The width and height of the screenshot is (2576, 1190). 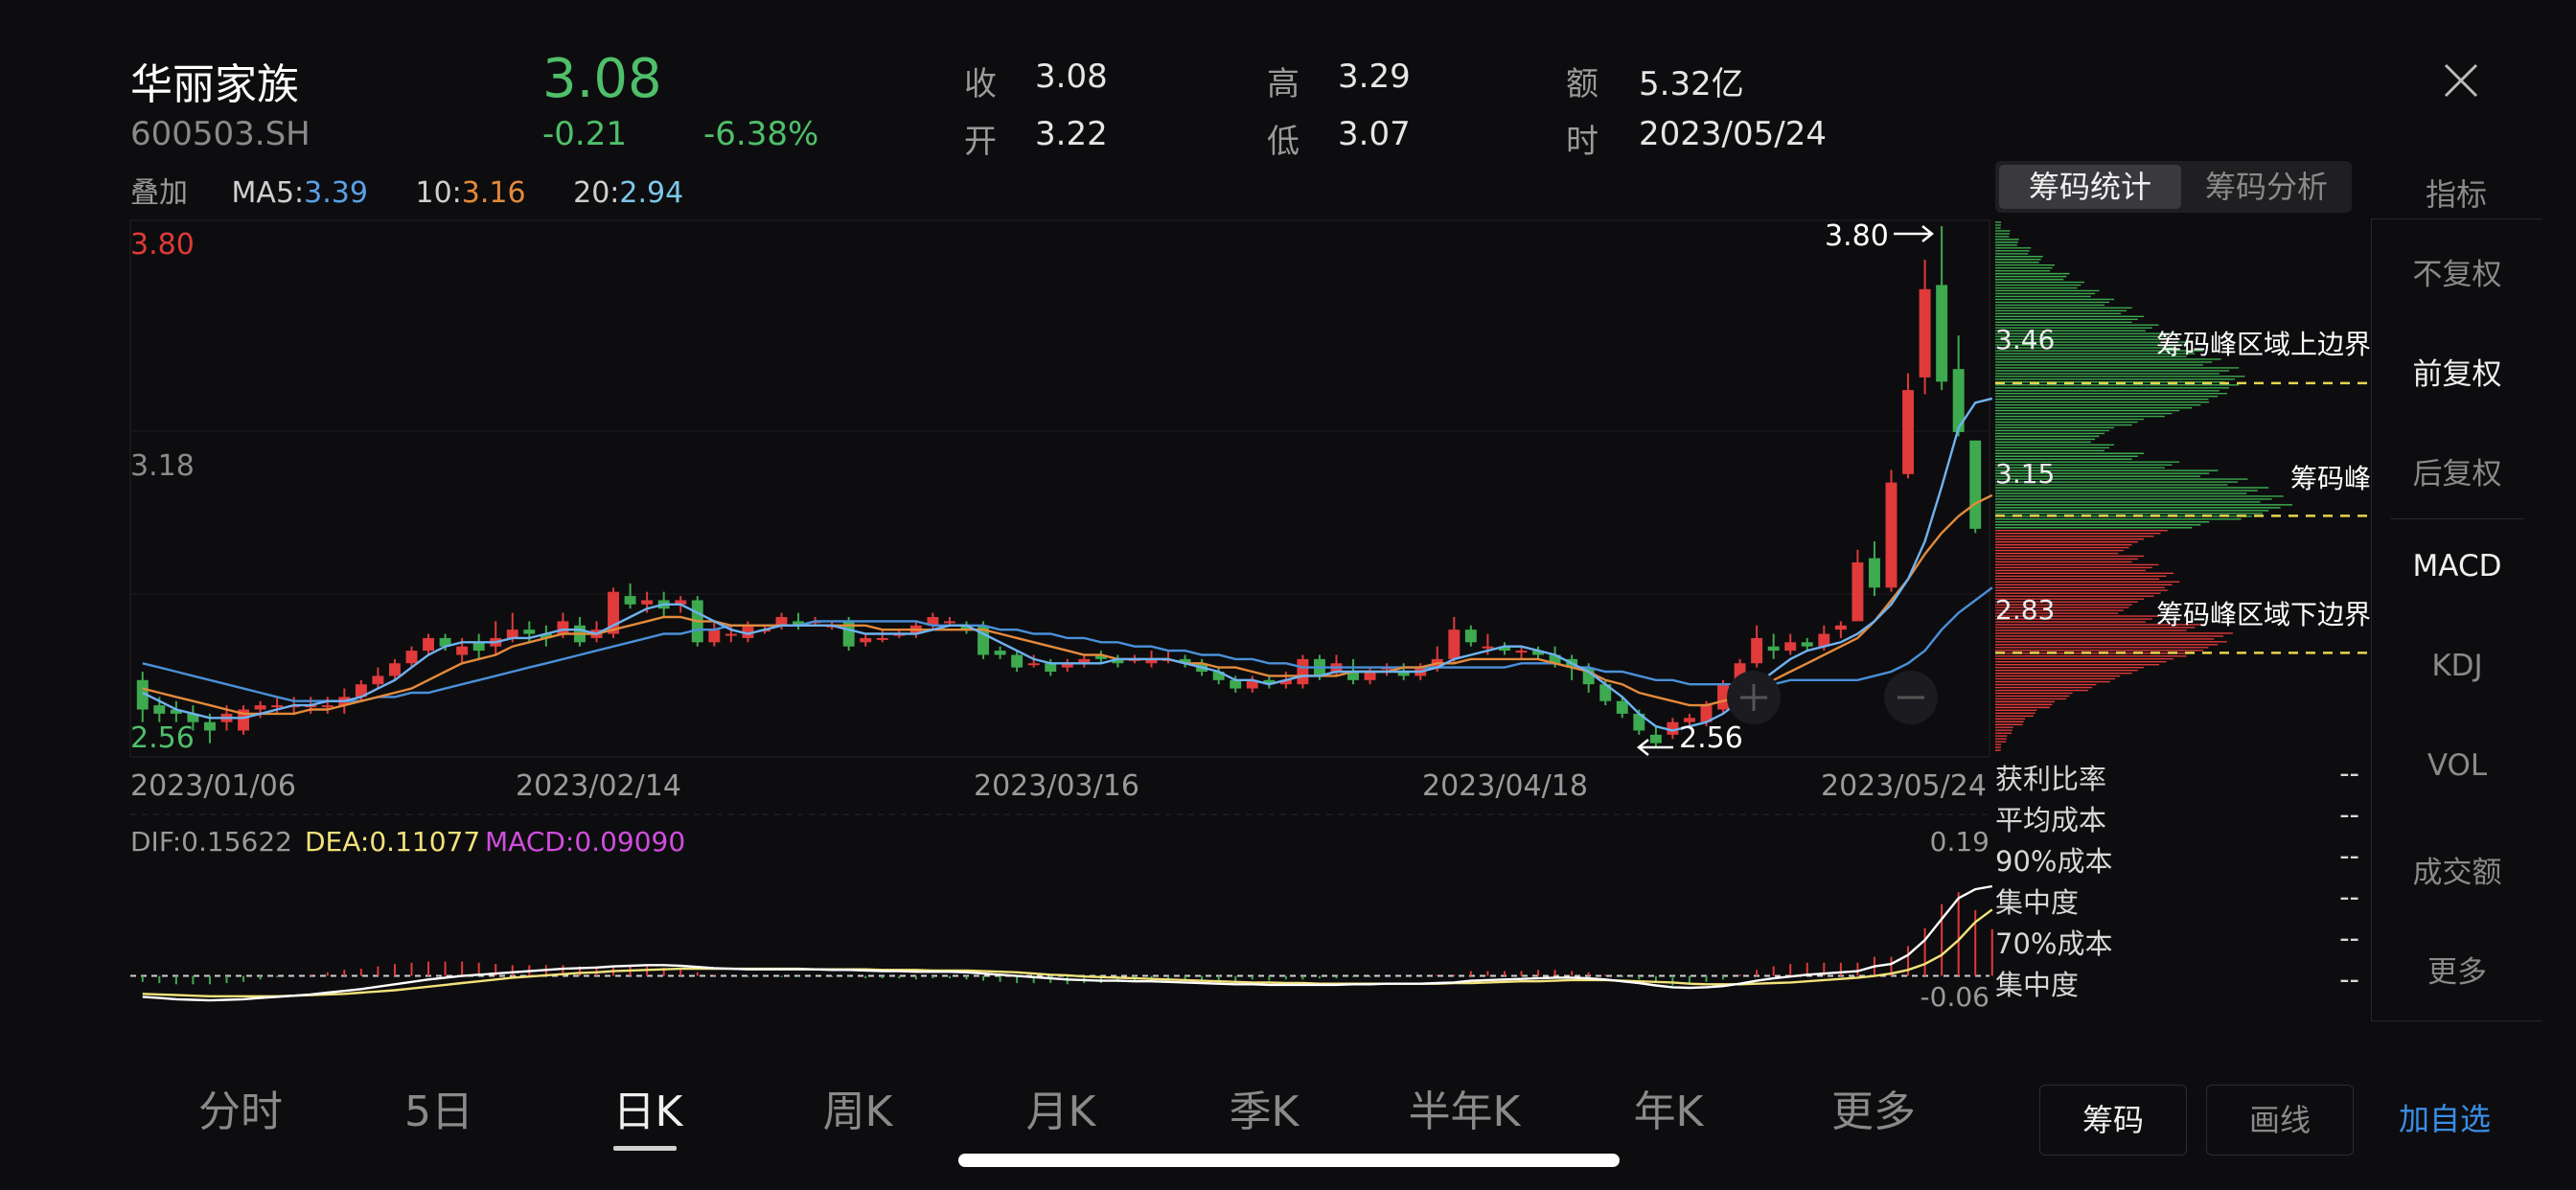 What do you see at coordinates (1464, 1107) in the screenshot?
I see `tab-halfyear-k: 半年K` at bounding box center [1464, 1107].